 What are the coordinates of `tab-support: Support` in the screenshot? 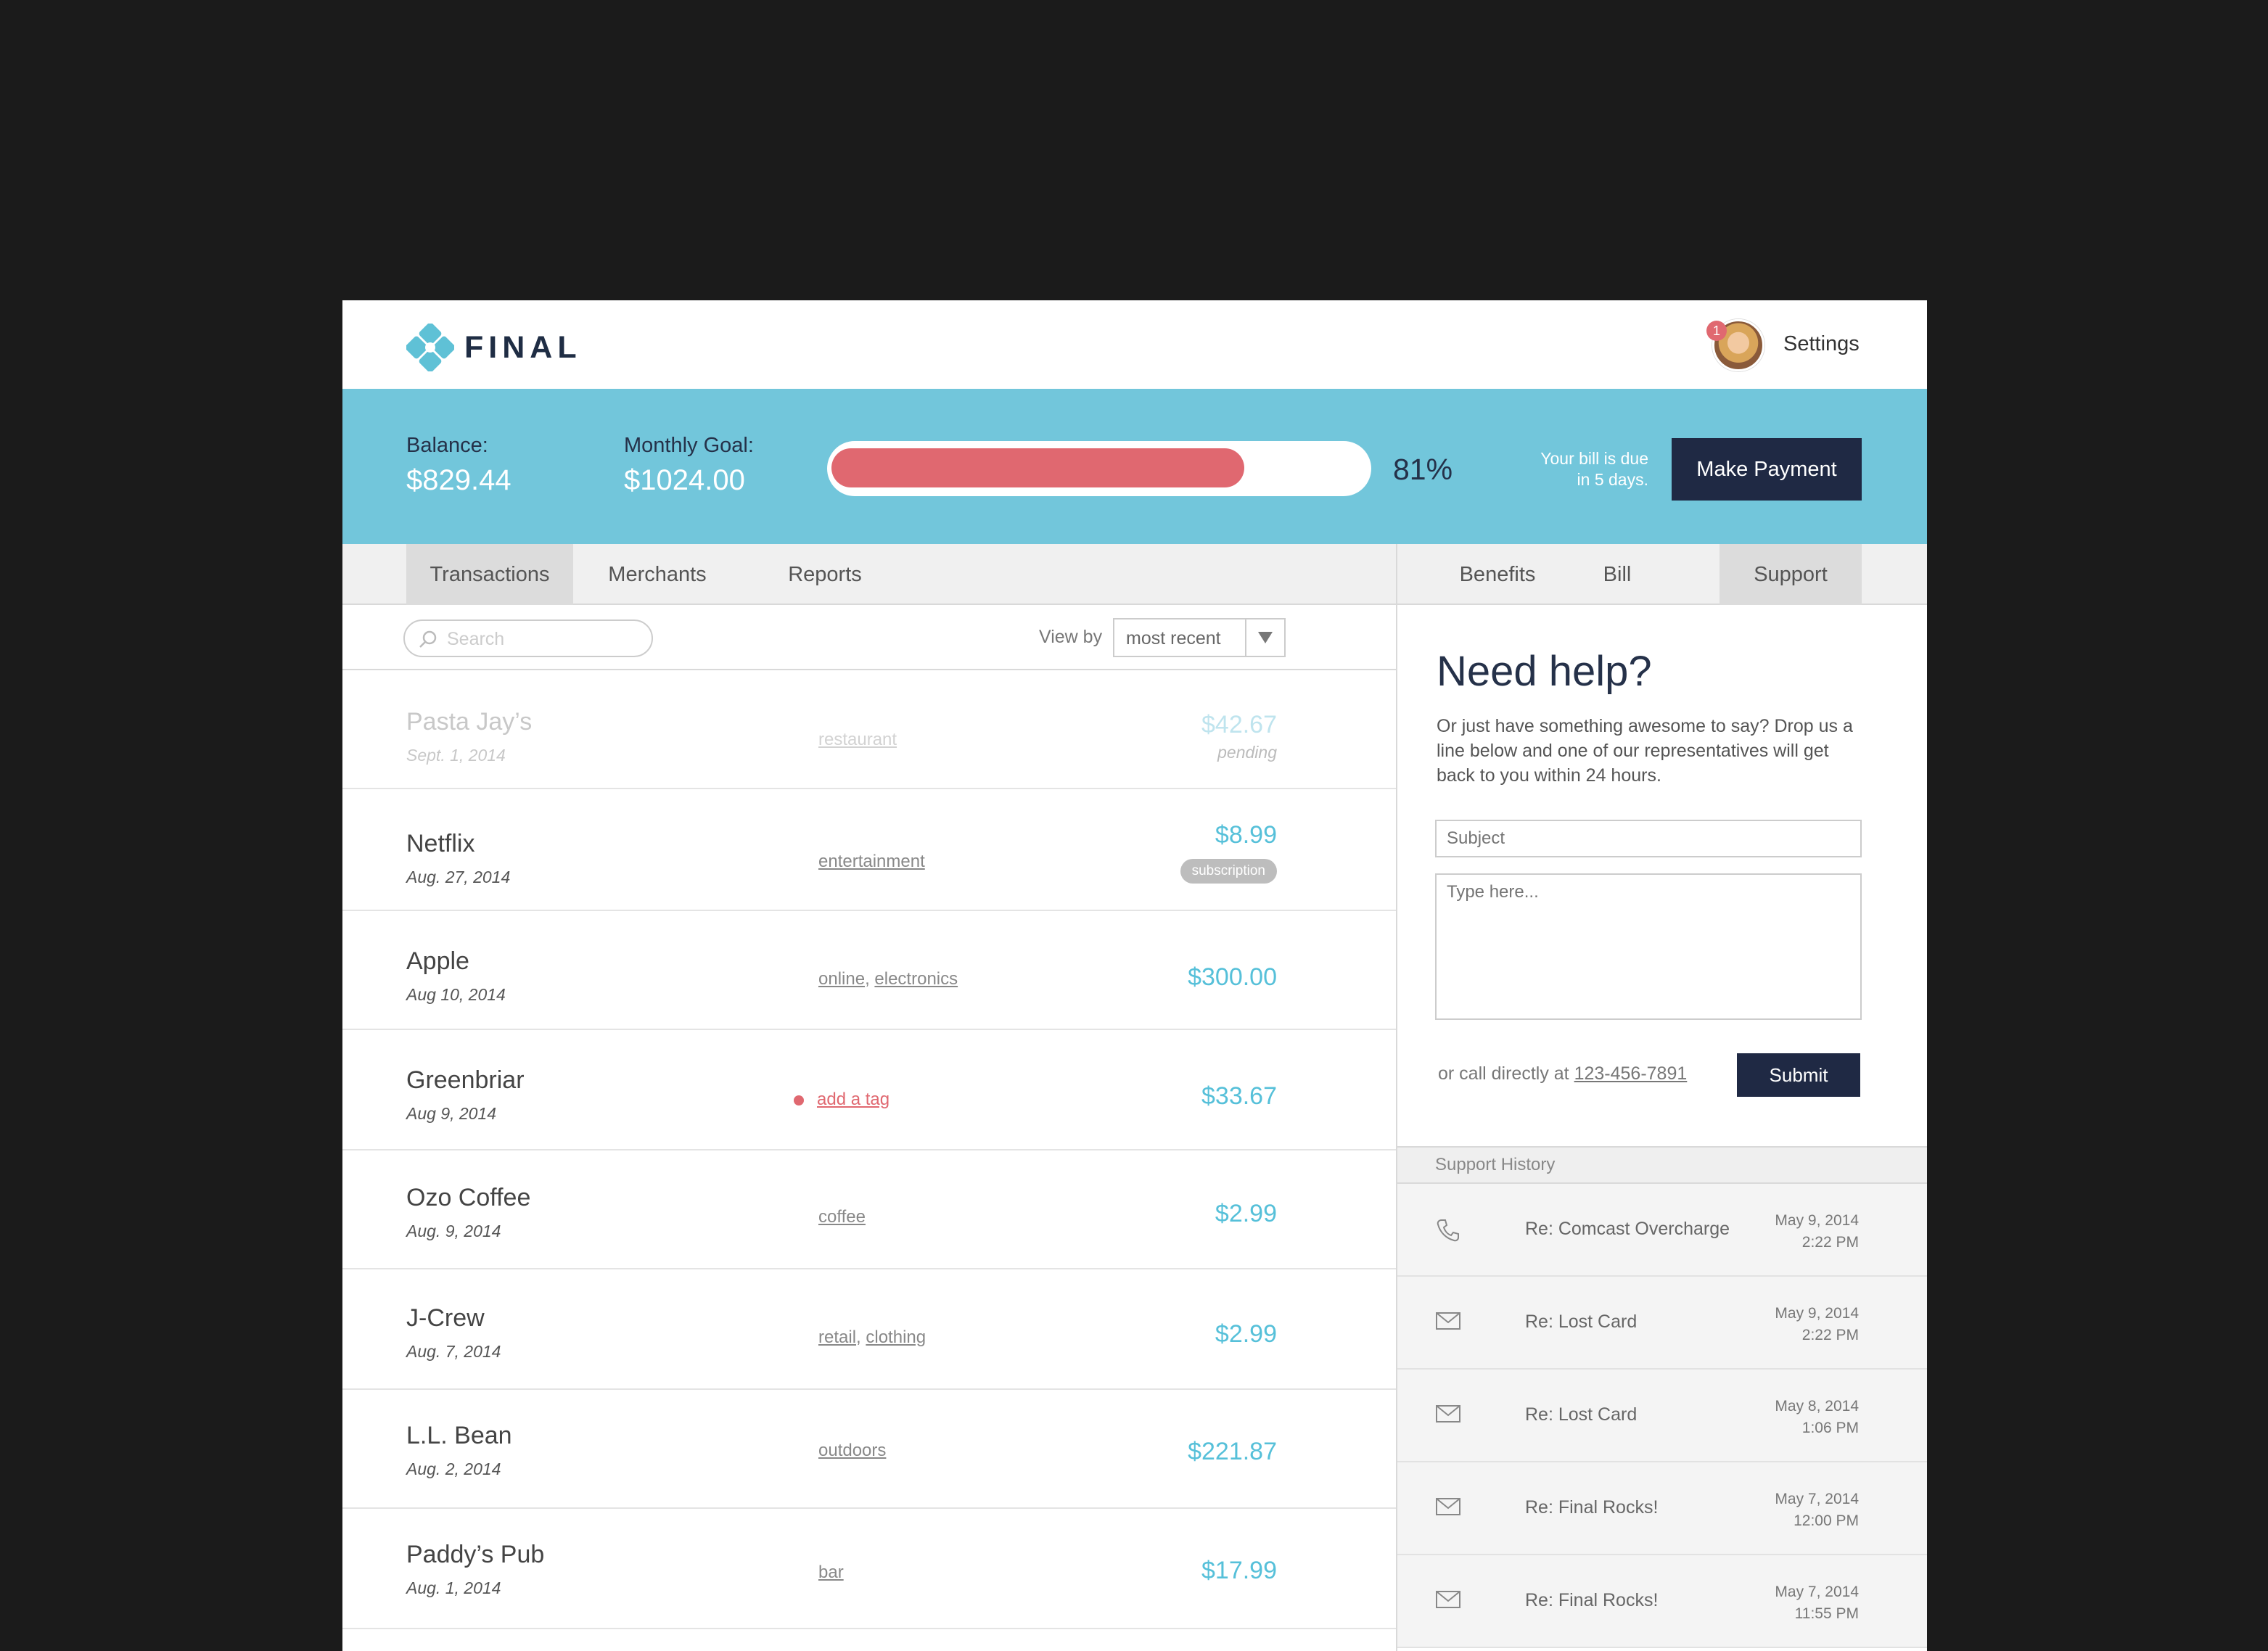 It's located at (1791, 574).